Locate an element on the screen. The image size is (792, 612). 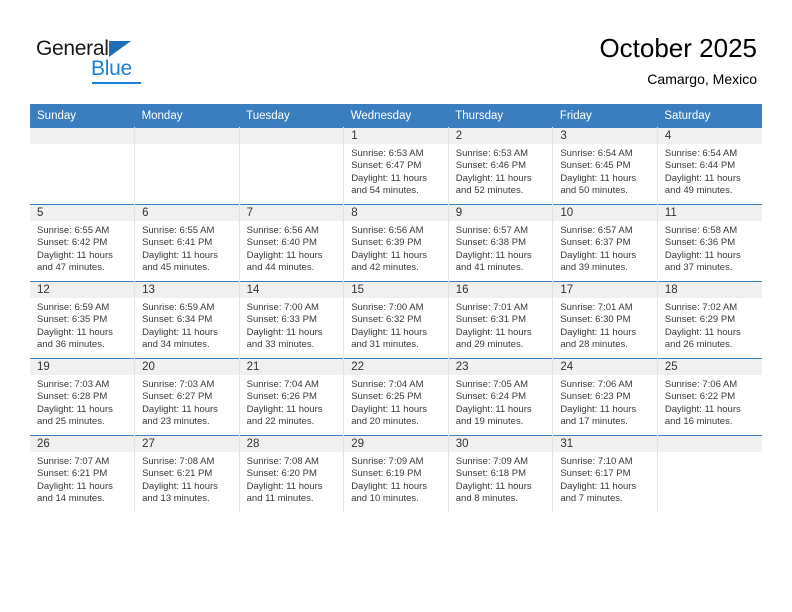
daylight-text-line2: and 36 minutes. is located at coordinates (71, 345).